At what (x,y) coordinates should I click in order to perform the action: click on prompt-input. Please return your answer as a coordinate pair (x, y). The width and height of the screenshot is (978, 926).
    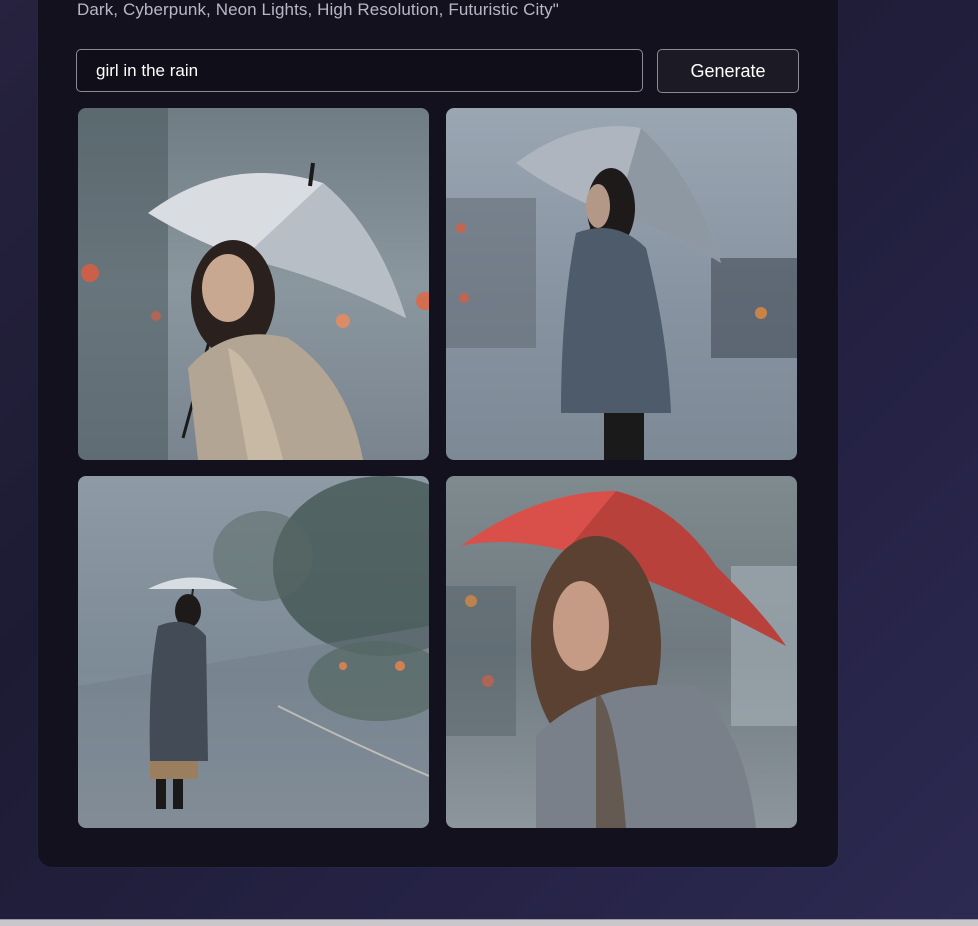
    Looking at the image, I should click on (359, 70).